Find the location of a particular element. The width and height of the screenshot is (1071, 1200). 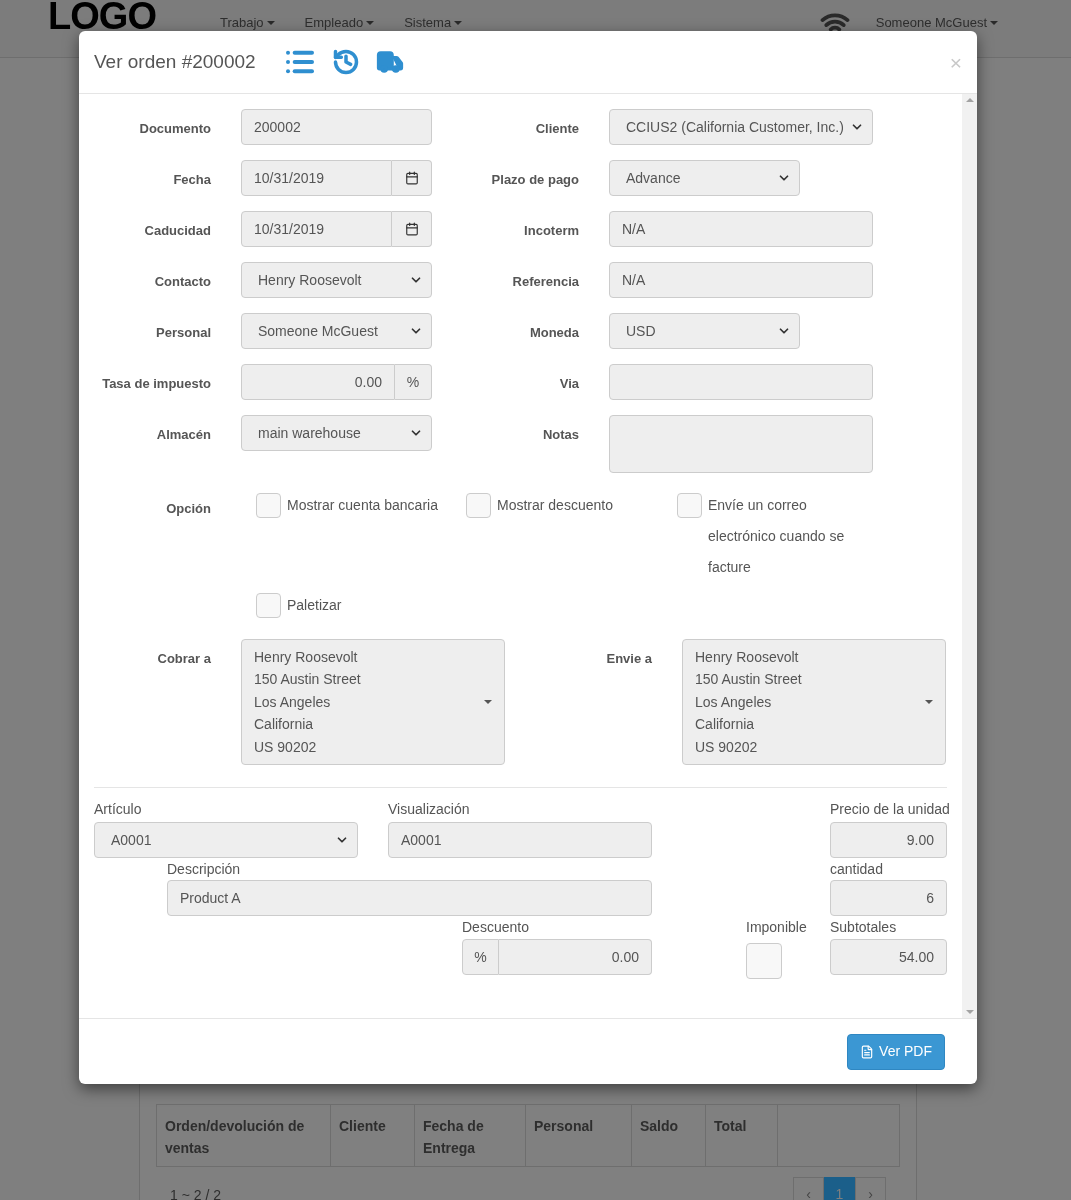

dropdown: Someone McGuest is located at coordinates (336, 331).